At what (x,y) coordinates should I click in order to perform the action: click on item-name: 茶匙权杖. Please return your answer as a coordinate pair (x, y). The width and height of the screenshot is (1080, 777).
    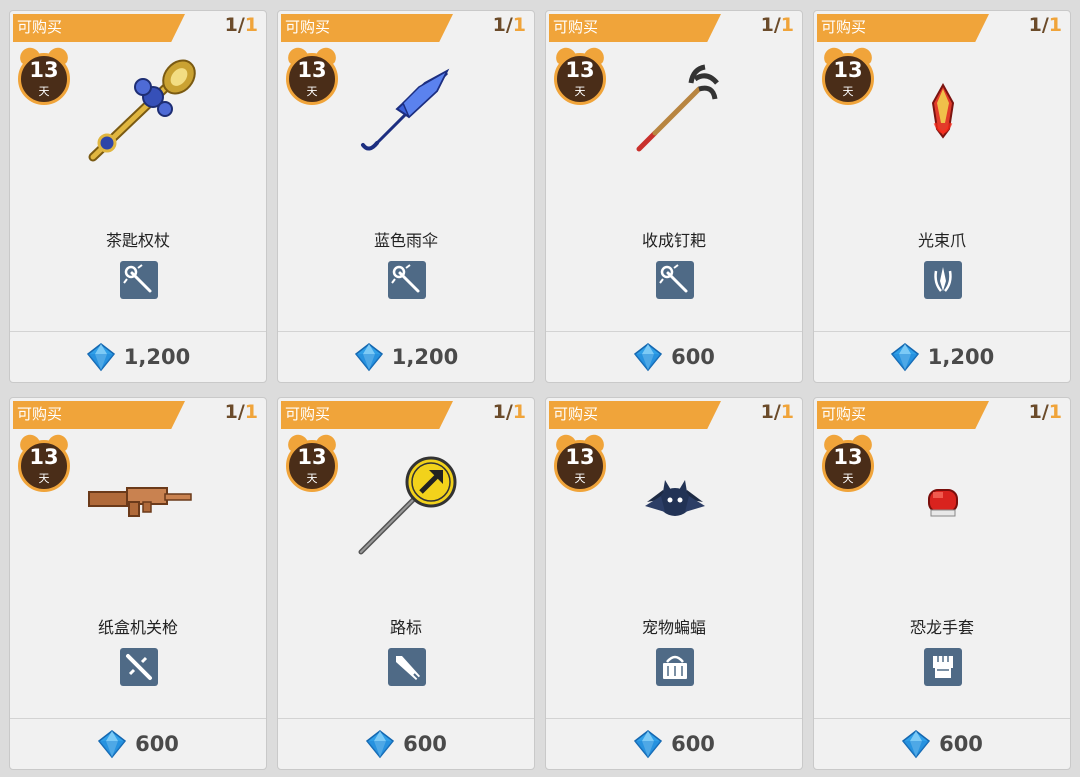
    Looking at the image, I should click on (137, 240).